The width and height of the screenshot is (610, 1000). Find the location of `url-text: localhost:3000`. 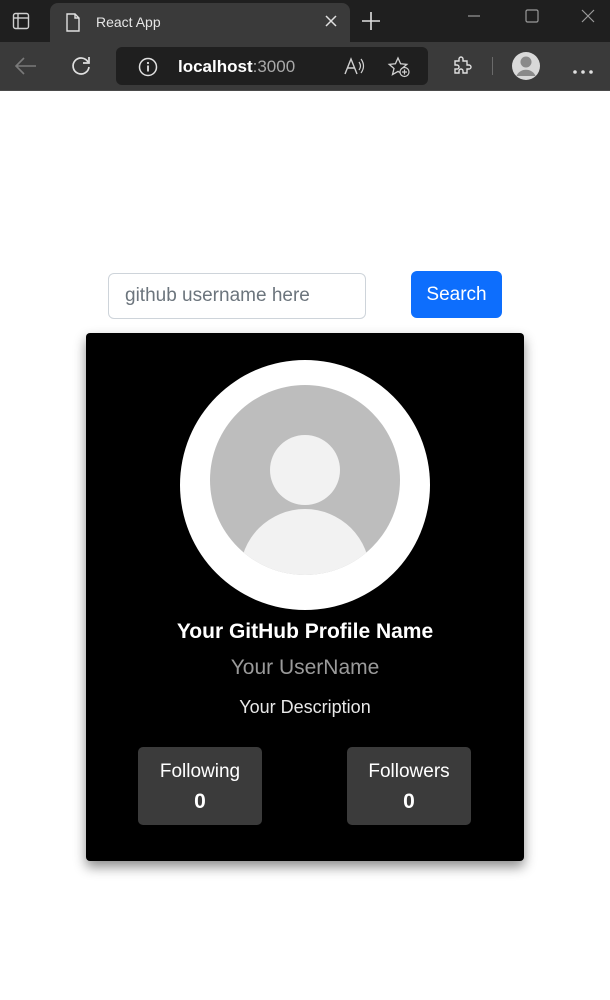

url-text: localhost:3000 is located at coordinates (236, 67).